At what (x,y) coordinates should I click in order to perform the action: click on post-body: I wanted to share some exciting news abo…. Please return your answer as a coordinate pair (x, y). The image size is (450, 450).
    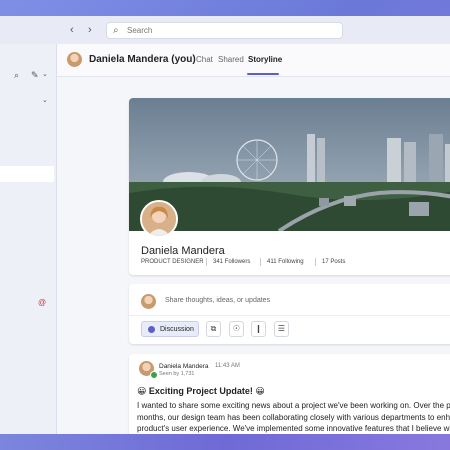
    Looking at the image, I should click on (293, 417).